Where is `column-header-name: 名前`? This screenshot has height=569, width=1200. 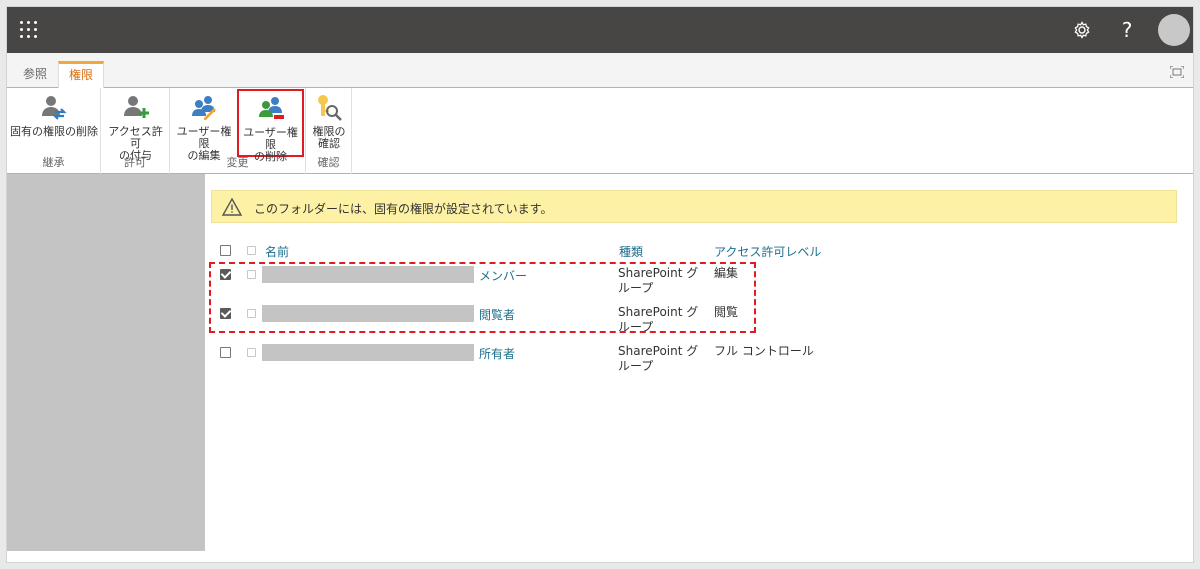
column-header-name: 名前 is located at coordinates (277, 251).